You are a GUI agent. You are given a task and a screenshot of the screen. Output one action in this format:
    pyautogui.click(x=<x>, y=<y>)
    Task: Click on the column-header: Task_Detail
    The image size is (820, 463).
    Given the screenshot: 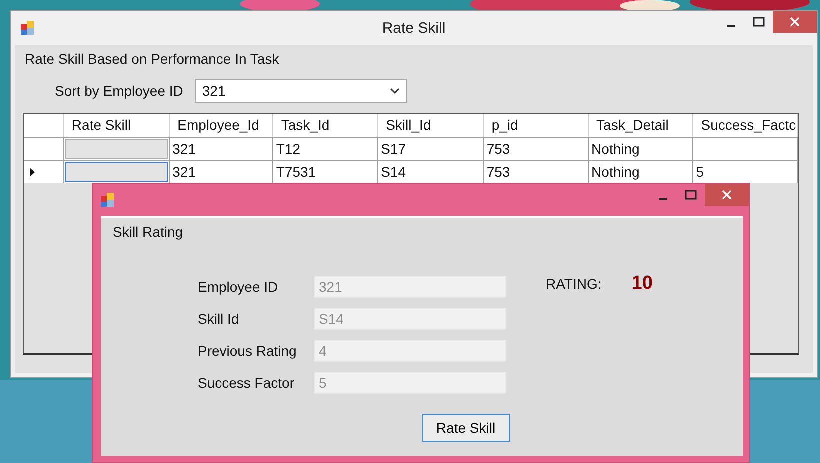 What is the action you would take?
    pyautogui.click(x=641, y=125)
    